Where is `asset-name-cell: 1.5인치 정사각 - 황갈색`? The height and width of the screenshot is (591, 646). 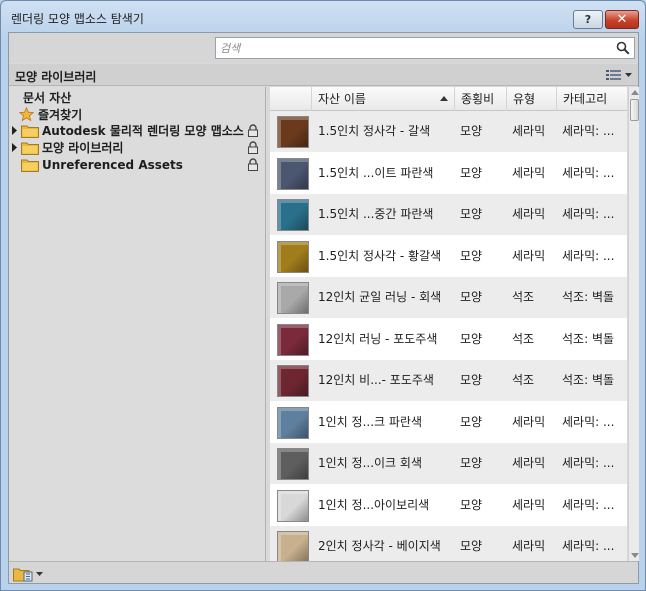
asset-name-cell: 1.5인치 정사각 - 황갈색 is located at coordinates (380, 255).